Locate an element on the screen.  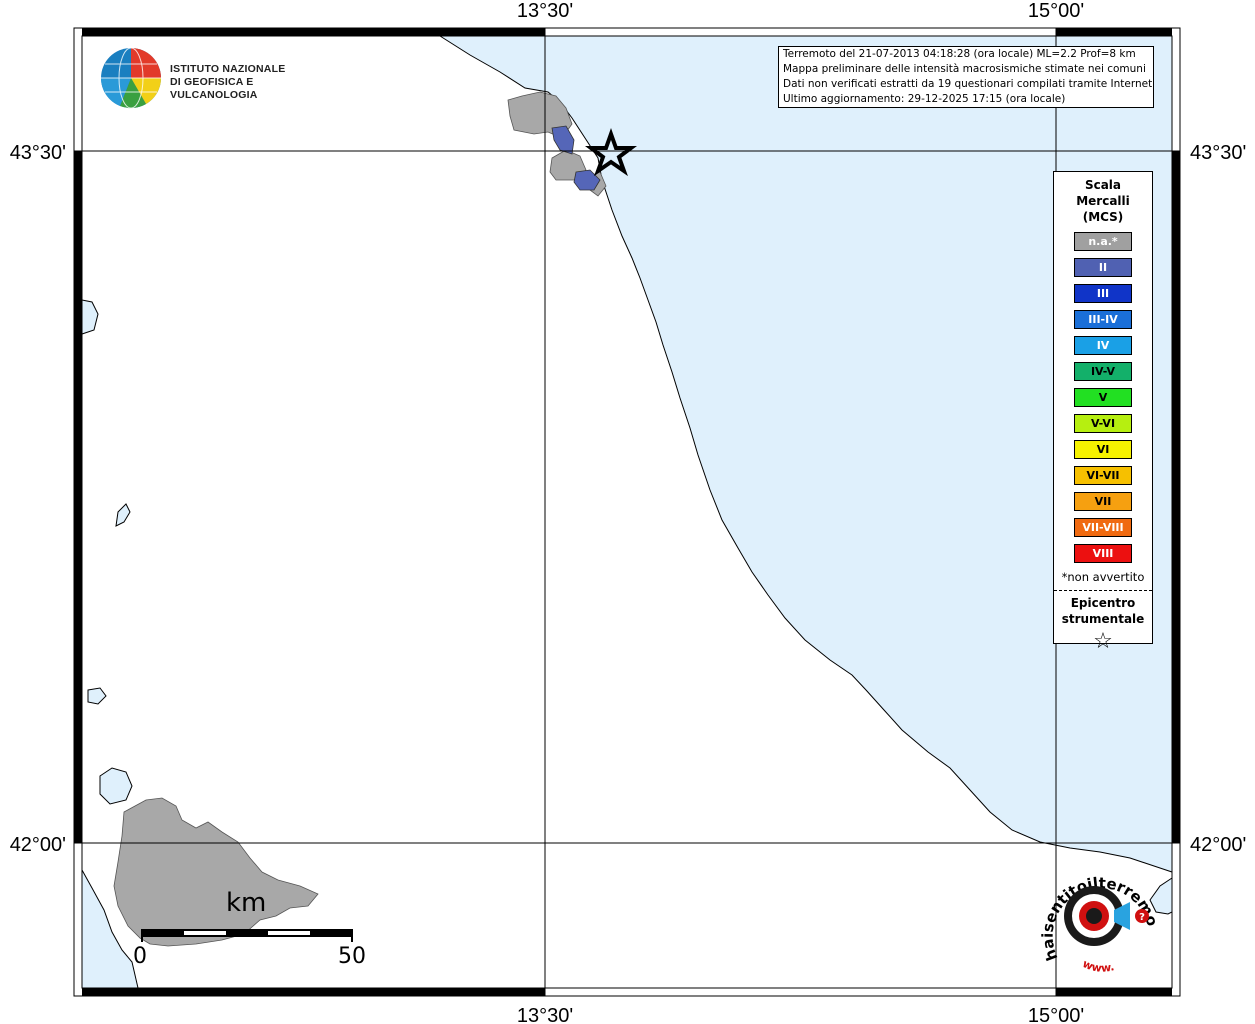
legend-epicenter-line1: Epicentro is located at coordinates (1103, 603).